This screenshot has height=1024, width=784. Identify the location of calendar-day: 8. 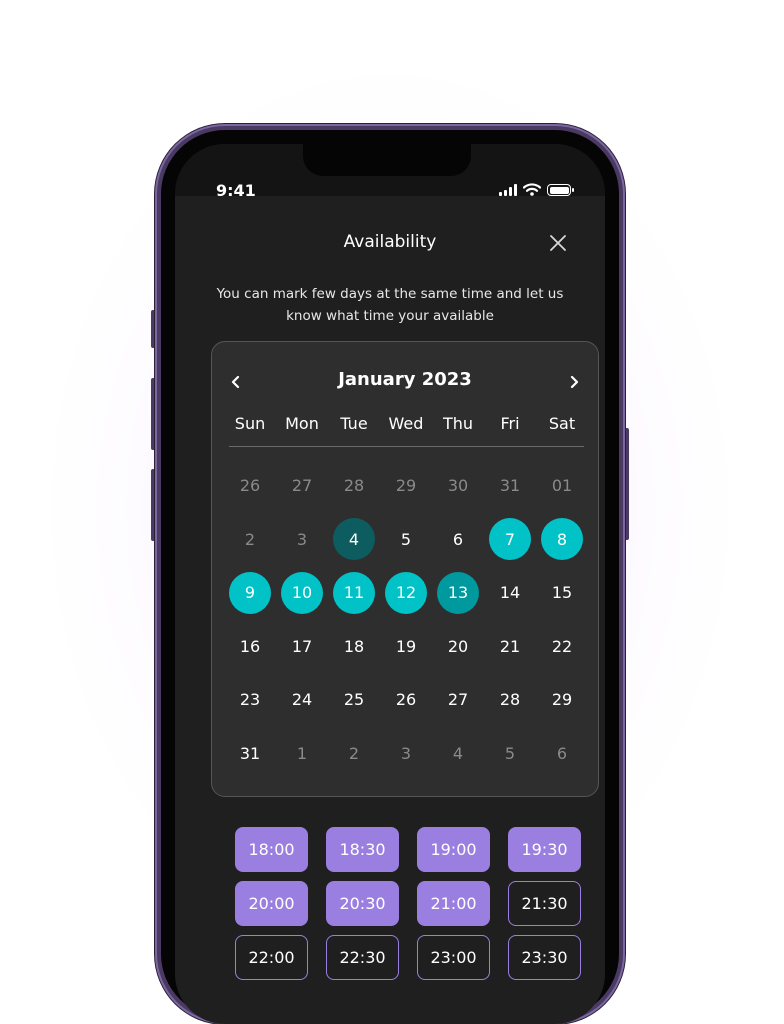
(562, 540).